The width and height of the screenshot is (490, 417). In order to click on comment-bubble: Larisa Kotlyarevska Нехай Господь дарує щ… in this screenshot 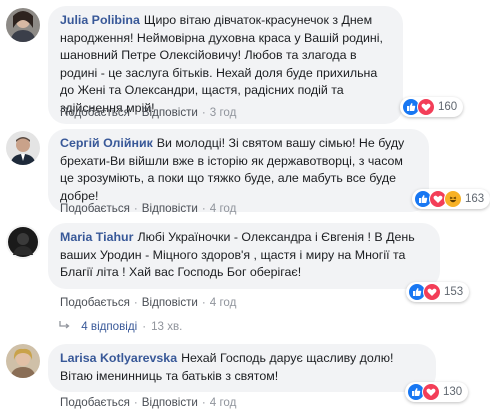, I will do `click(242, 368)`.